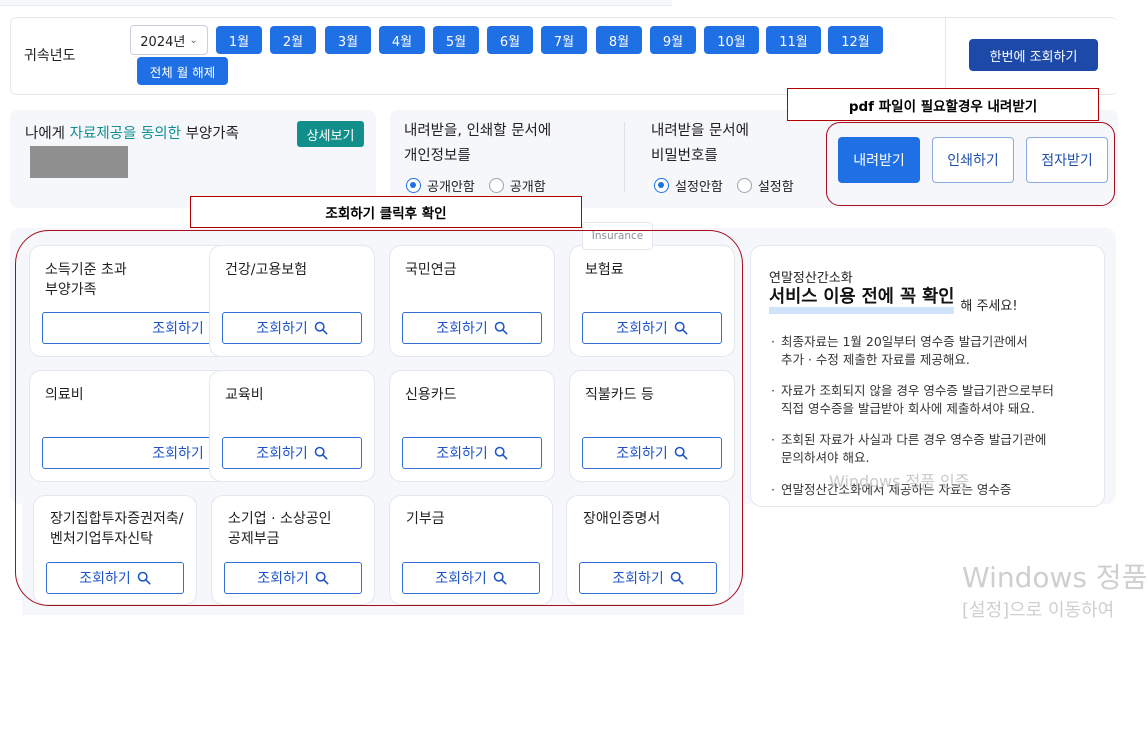 This screenshot has width=1148, height=749. Describe the element at coordinates (348, 40) in the screenshot. I see `month-button: 3월` at that location.